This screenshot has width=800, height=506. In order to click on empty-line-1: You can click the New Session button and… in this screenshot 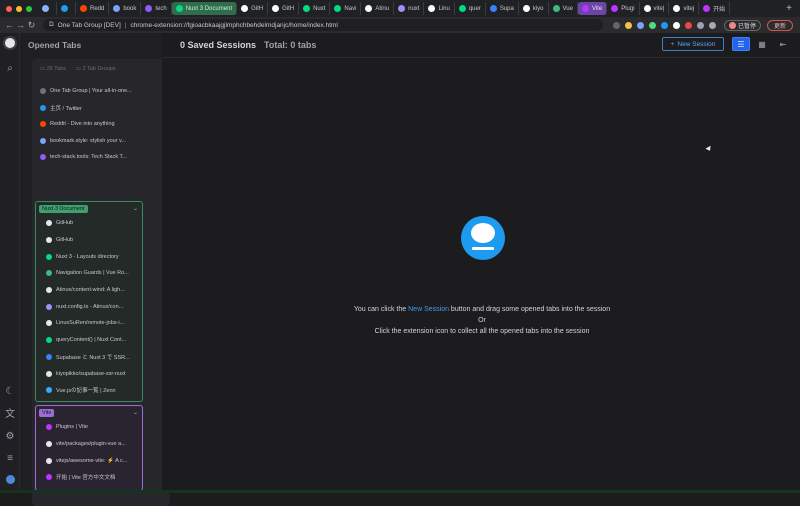, I will do `click(482, 309)`.